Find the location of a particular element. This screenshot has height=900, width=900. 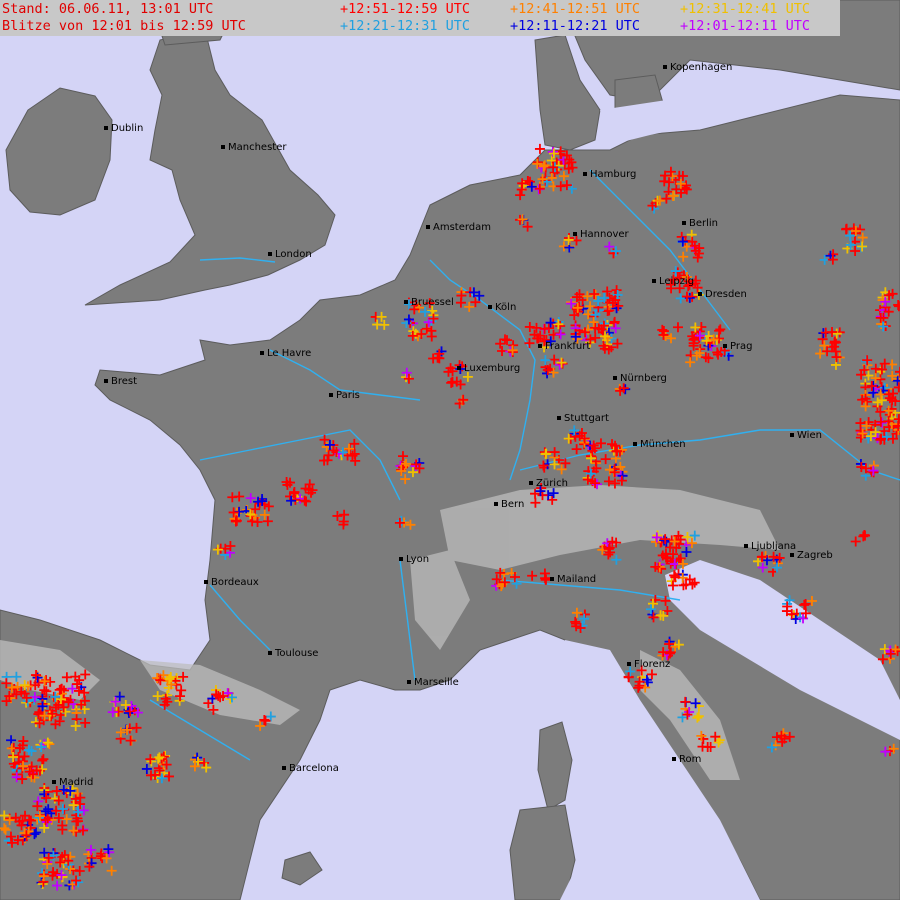

city-toulouse: Toulouse is located at coordinates (293, 653).